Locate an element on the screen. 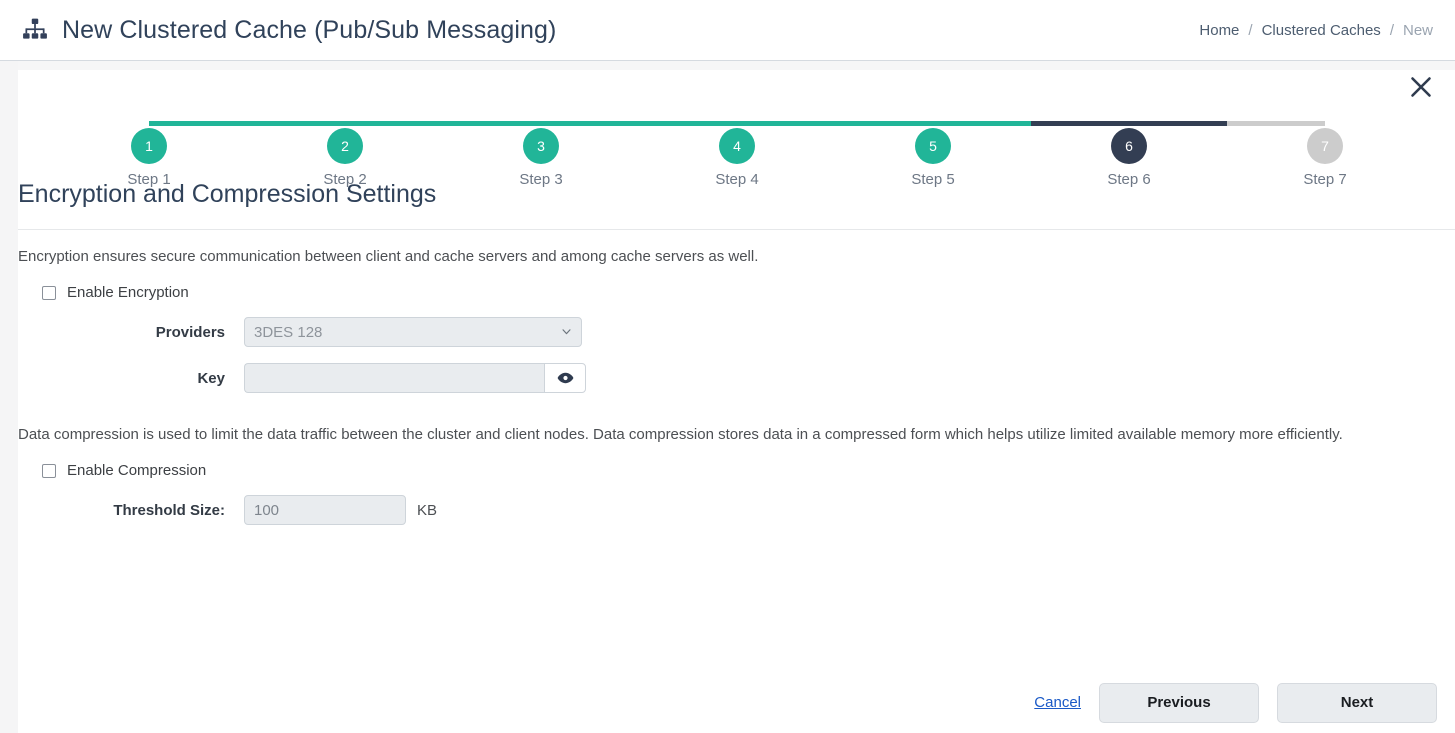  left-rail is located at coordinates (9, 397).